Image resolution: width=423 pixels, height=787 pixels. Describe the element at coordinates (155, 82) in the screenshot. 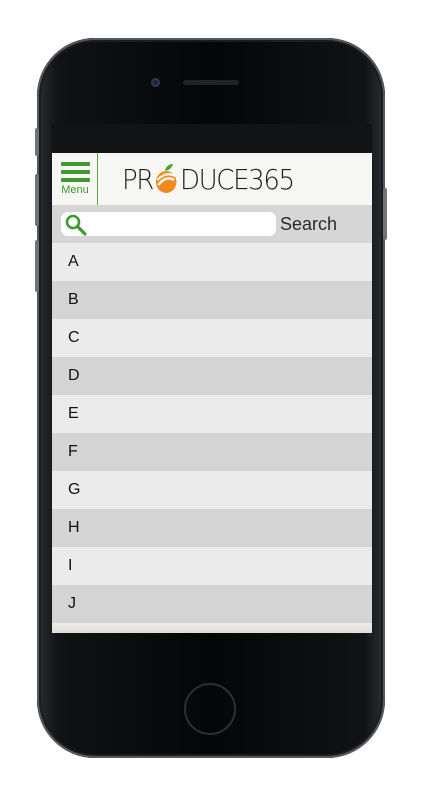

I see `front-camera` at that location.